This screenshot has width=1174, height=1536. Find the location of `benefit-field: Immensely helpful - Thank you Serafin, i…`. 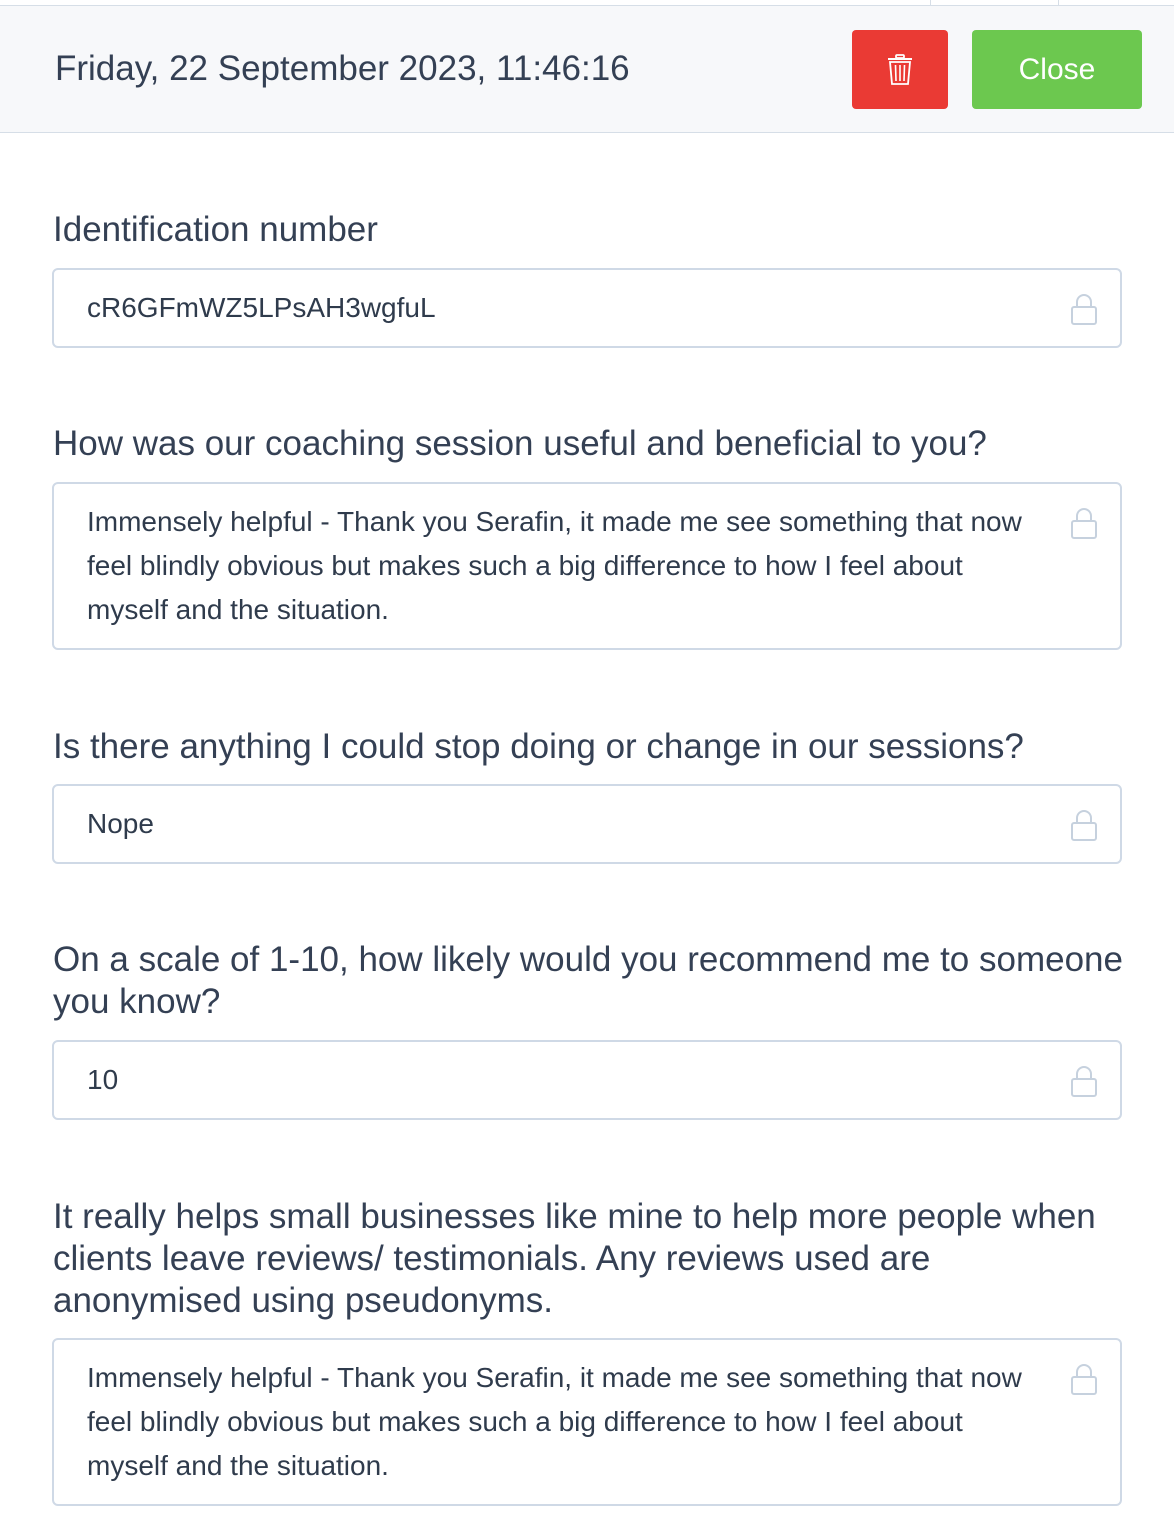

benefit-field: Immensely helpful - Thank you Serafin, i… is located at coordinates (587, 566).